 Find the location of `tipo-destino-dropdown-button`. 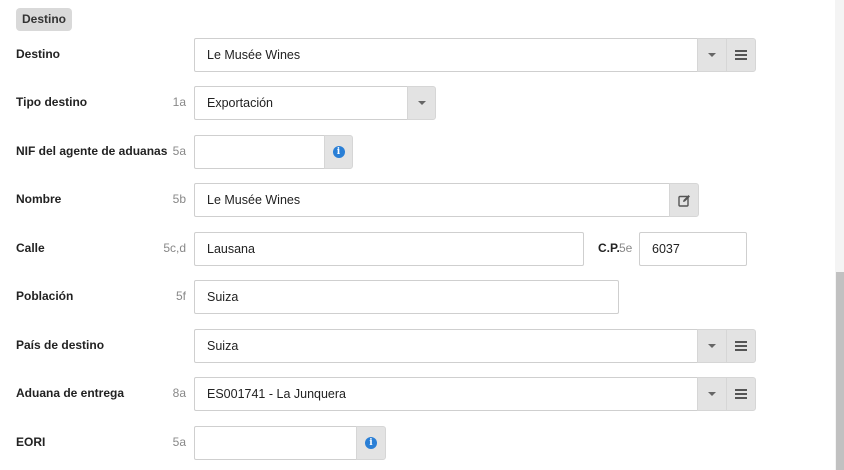

tipo-destino-dropdown-button is located at coordinates (421, 103).